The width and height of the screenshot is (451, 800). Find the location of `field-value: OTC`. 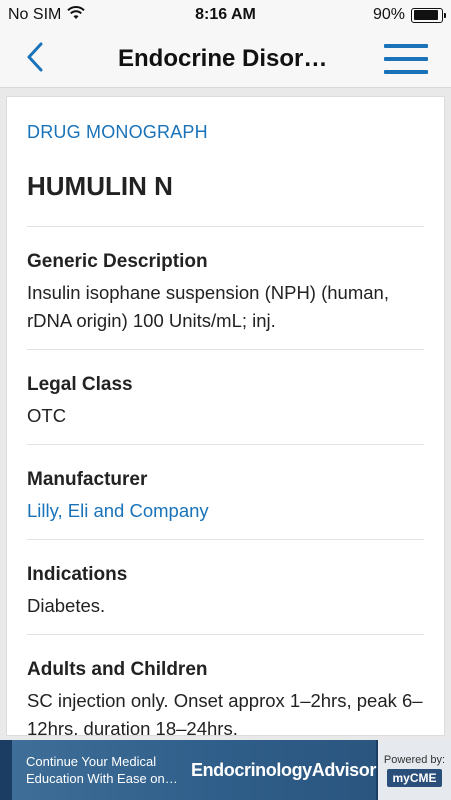

field-value: OTC is located at coordinates (47, 415).